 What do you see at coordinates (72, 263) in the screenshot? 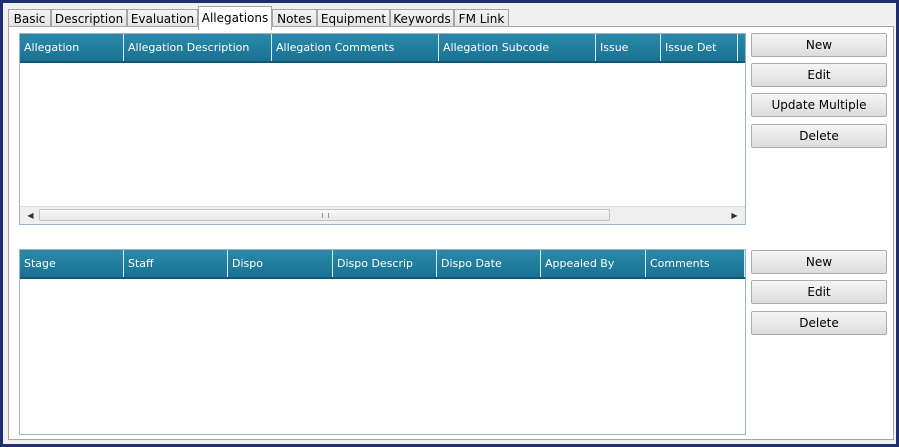
I see `column-header-stage: Stage` at bounding box center [72, 263].